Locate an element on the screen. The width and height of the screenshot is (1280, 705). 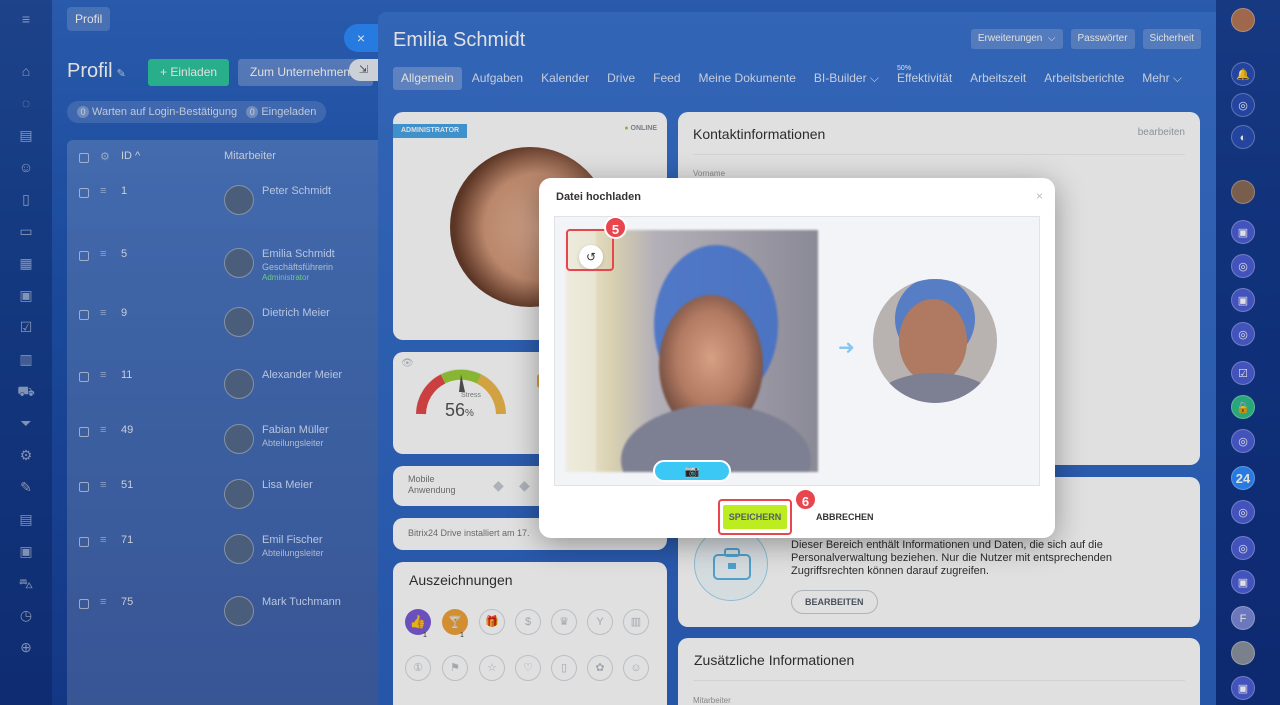
preview-image is located at coordinates (935, 341).